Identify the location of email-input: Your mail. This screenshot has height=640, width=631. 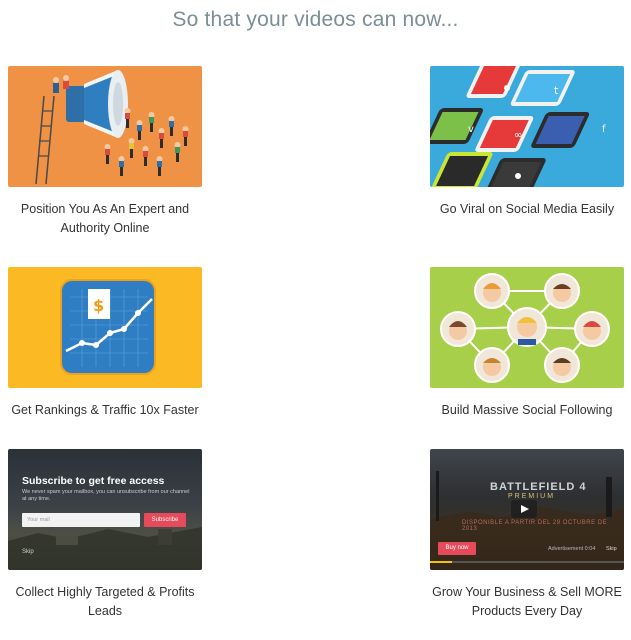
(81, 520).